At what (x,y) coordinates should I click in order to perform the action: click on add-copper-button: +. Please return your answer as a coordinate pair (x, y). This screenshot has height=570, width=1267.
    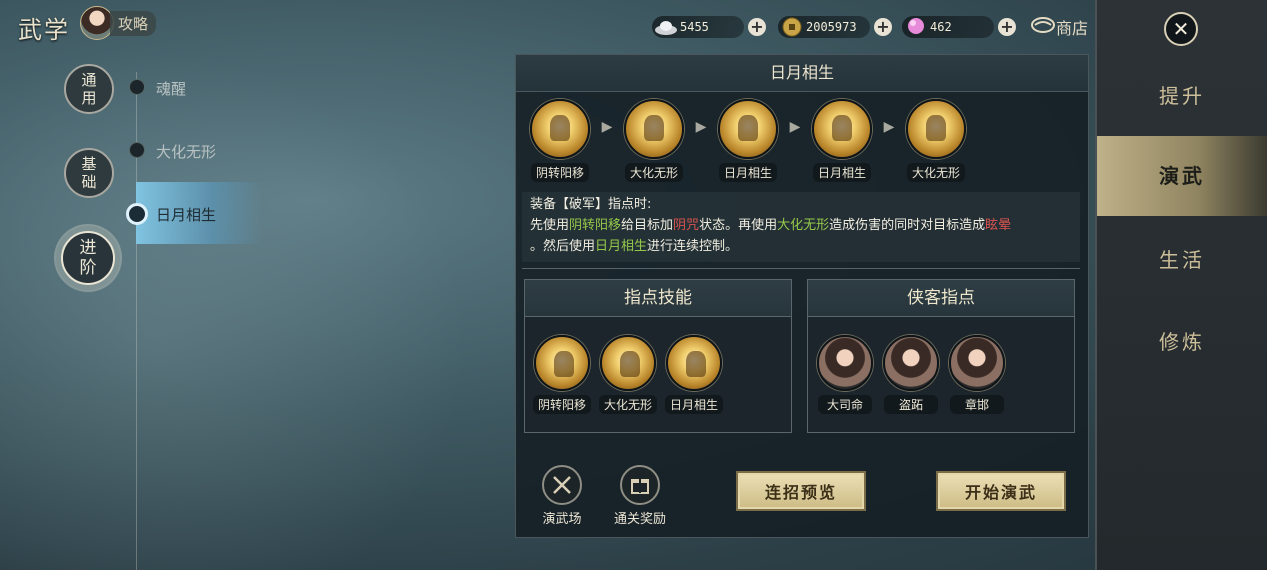
    Looking at the image, I should click on (883, 27).